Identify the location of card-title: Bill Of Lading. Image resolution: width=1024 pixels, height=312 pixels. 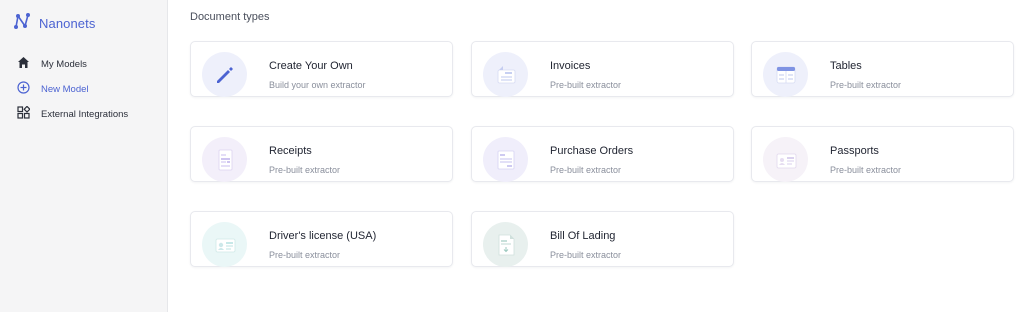
(583, 236).